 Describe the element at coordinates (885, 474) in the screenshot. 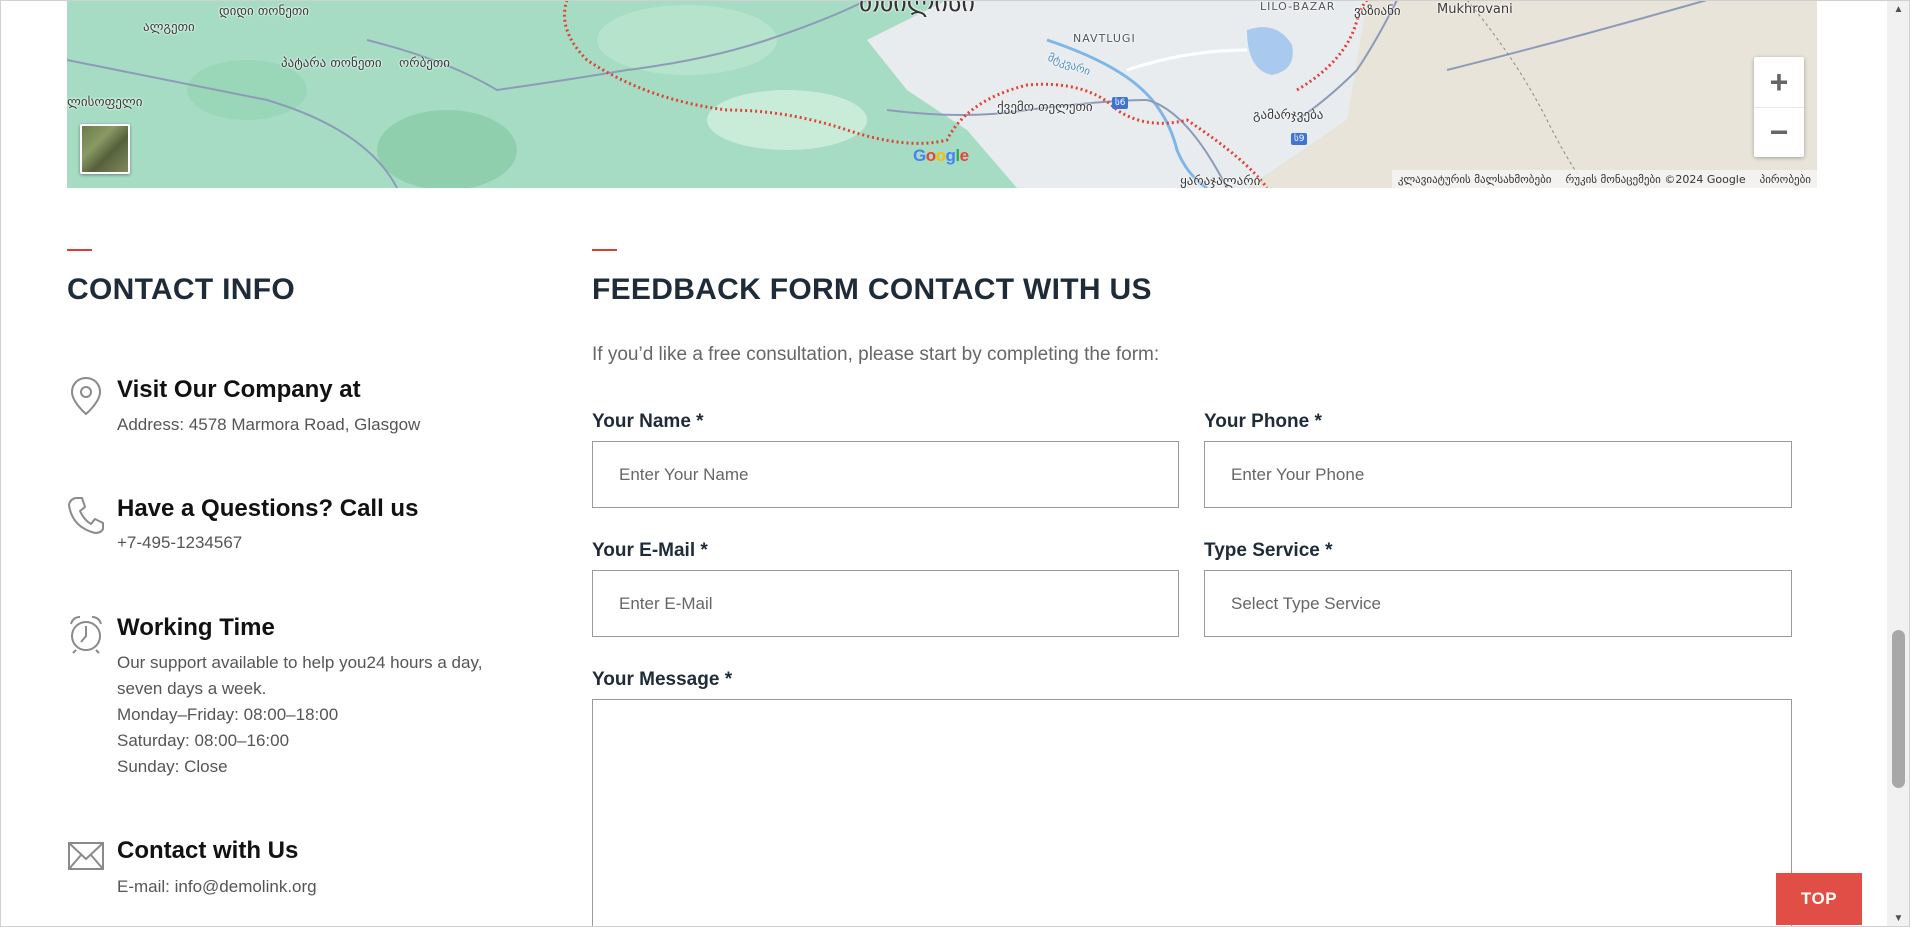

I see `name-input` at that location.